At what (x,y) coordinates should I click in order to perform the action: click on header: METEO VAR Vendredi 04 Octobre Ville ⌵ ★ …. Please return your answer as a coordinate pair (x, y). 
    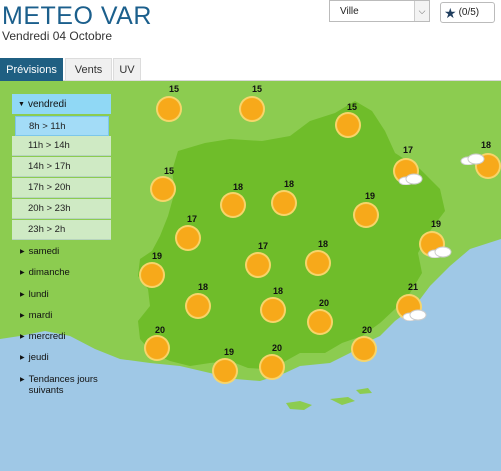
    Looking at the image, I should click on (250, 28).